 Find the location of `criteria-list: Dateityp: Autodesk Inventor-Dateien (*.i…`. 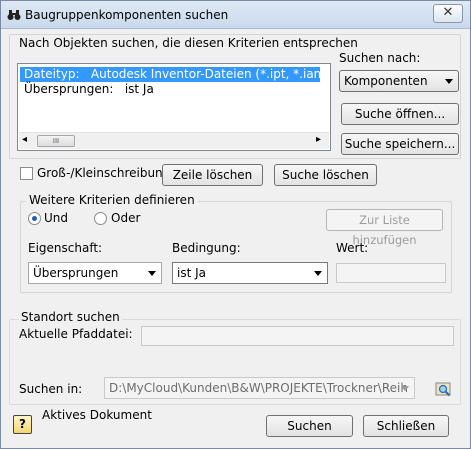

criteria-list: Dateityp: Autodesk Inventor-Dateien (*.i… is located at coordinates (174, 107).